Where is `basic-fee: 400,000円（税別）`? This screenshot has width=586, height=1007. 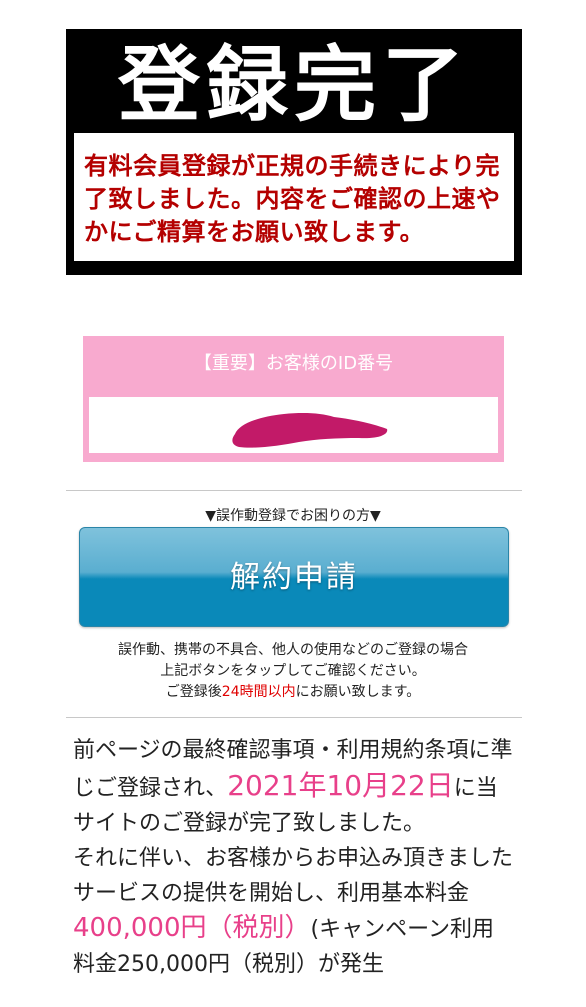
basic-fee: 400,000円（税別） is located at coordinates (192, 928).